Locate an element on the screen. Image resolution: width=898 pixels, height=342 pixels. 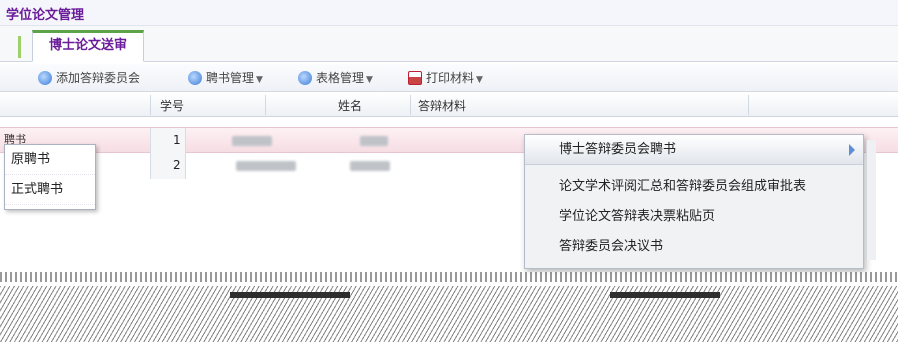
dropdown-selected-label: 博士答辩委员会聘书 is located at coordinates (618, 149).